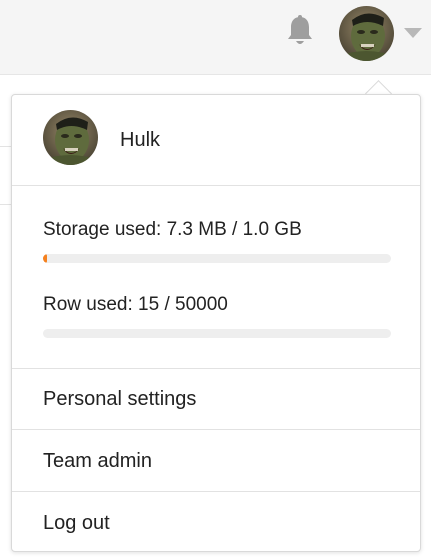 The height and width of the screenshot is (559, 431). What do you see at coordinates (300, 32) in the screenshot?
I see `bell-icon` at bounding box center [300, 32].